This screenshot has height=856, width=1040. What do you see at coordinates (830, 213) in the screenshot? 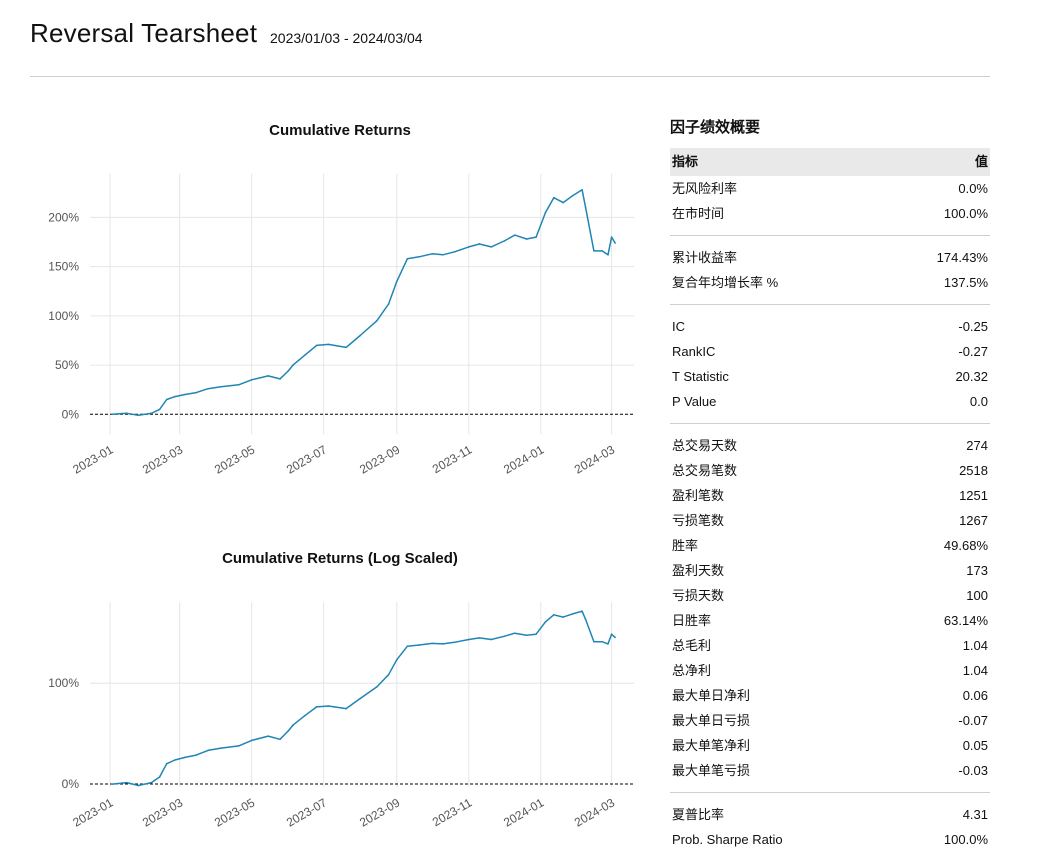
I see `metric-row: 在市时间 100.0%` at bounding box center [830, 213].